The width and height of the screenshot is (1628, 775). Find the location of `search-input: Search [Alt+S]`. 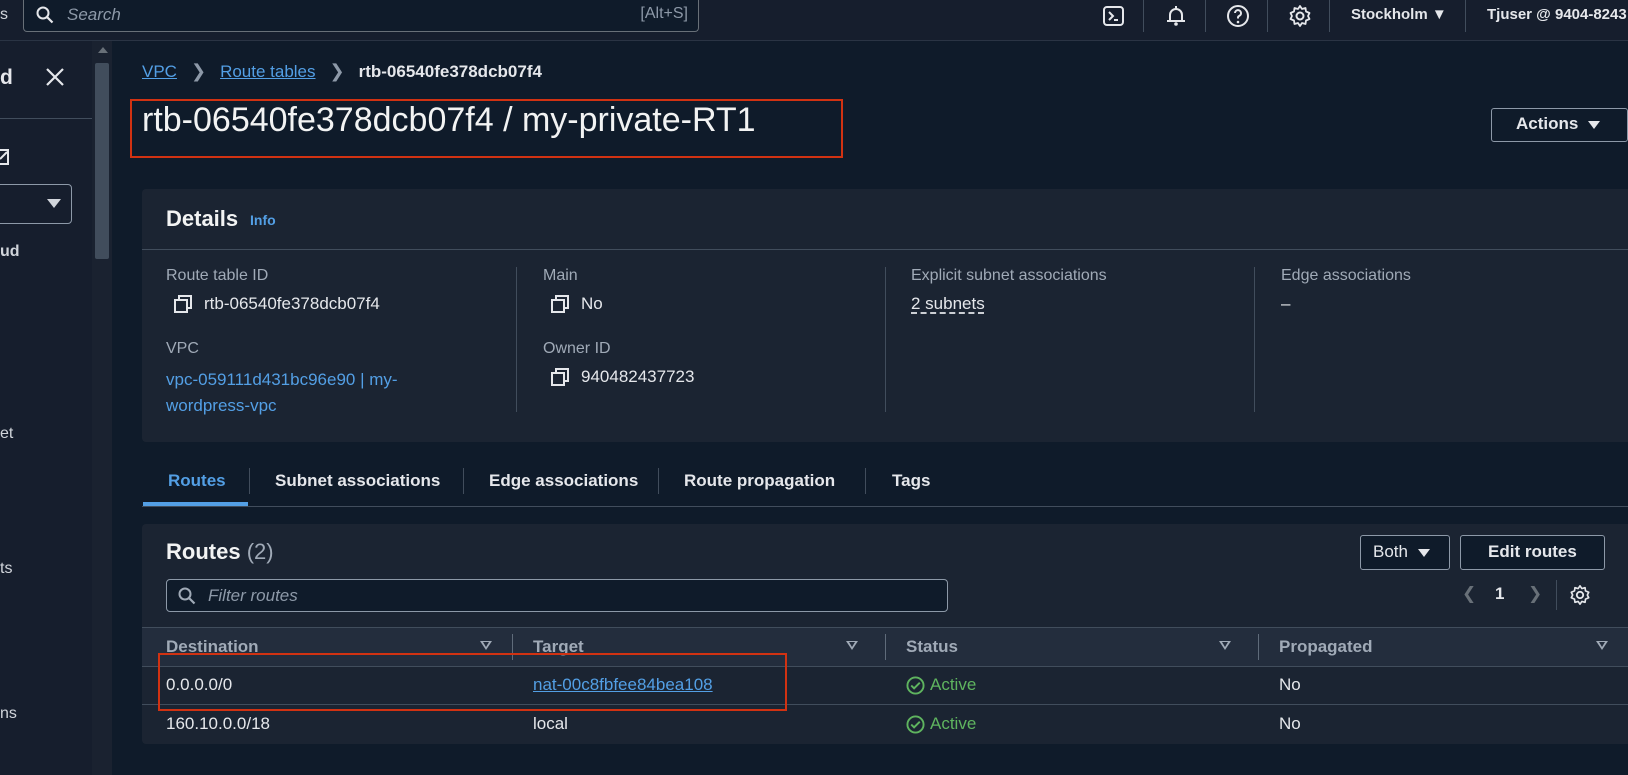

search-input: Search [Alt+S] is located at coordinates (361, 16).